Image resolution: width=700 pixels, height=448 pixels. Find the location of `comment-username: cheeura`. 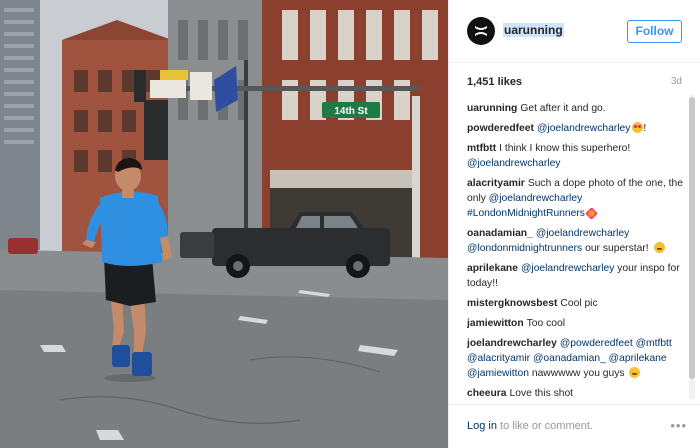

comment-username: cheeura is located at coordinates (487, 393).